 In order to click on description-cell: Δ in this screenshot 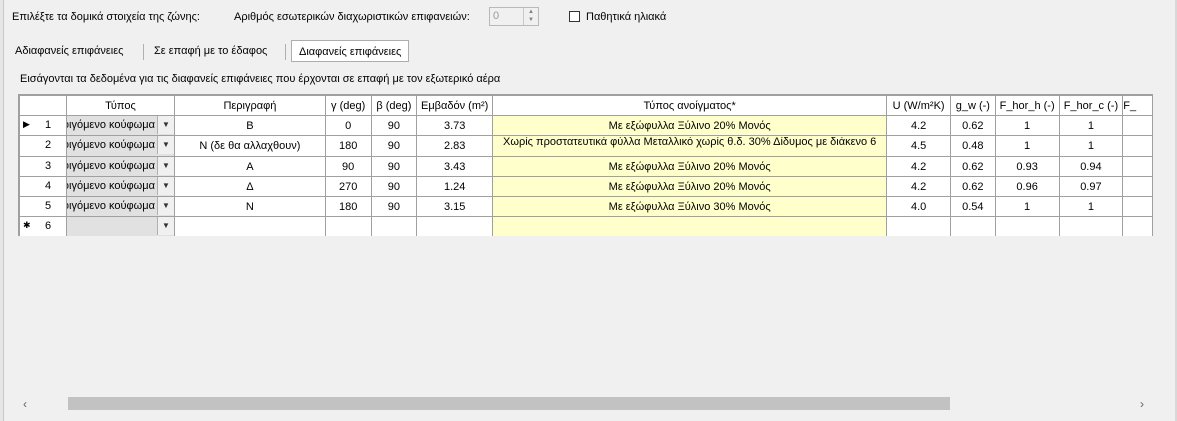, I will do `click(250, 186)`.